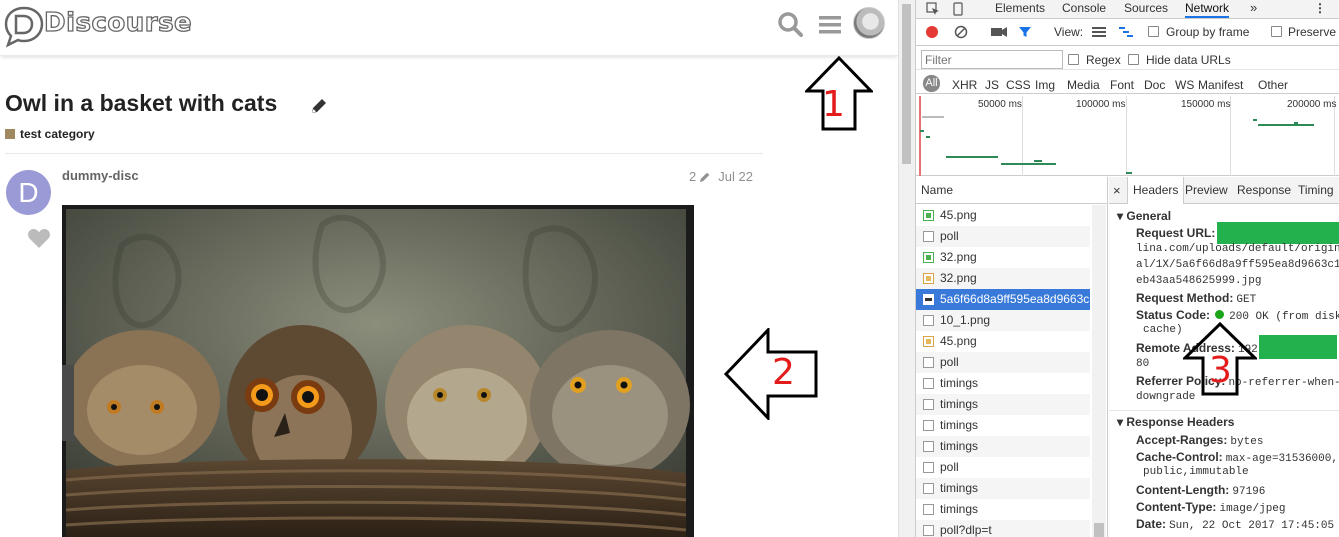 The height and width of the screenshot is (537, 1339). What do you see at coordinates (1126, 32) in the screenshot?
I see `waterfall-overview-icon` at bounding box center [1126, 32].